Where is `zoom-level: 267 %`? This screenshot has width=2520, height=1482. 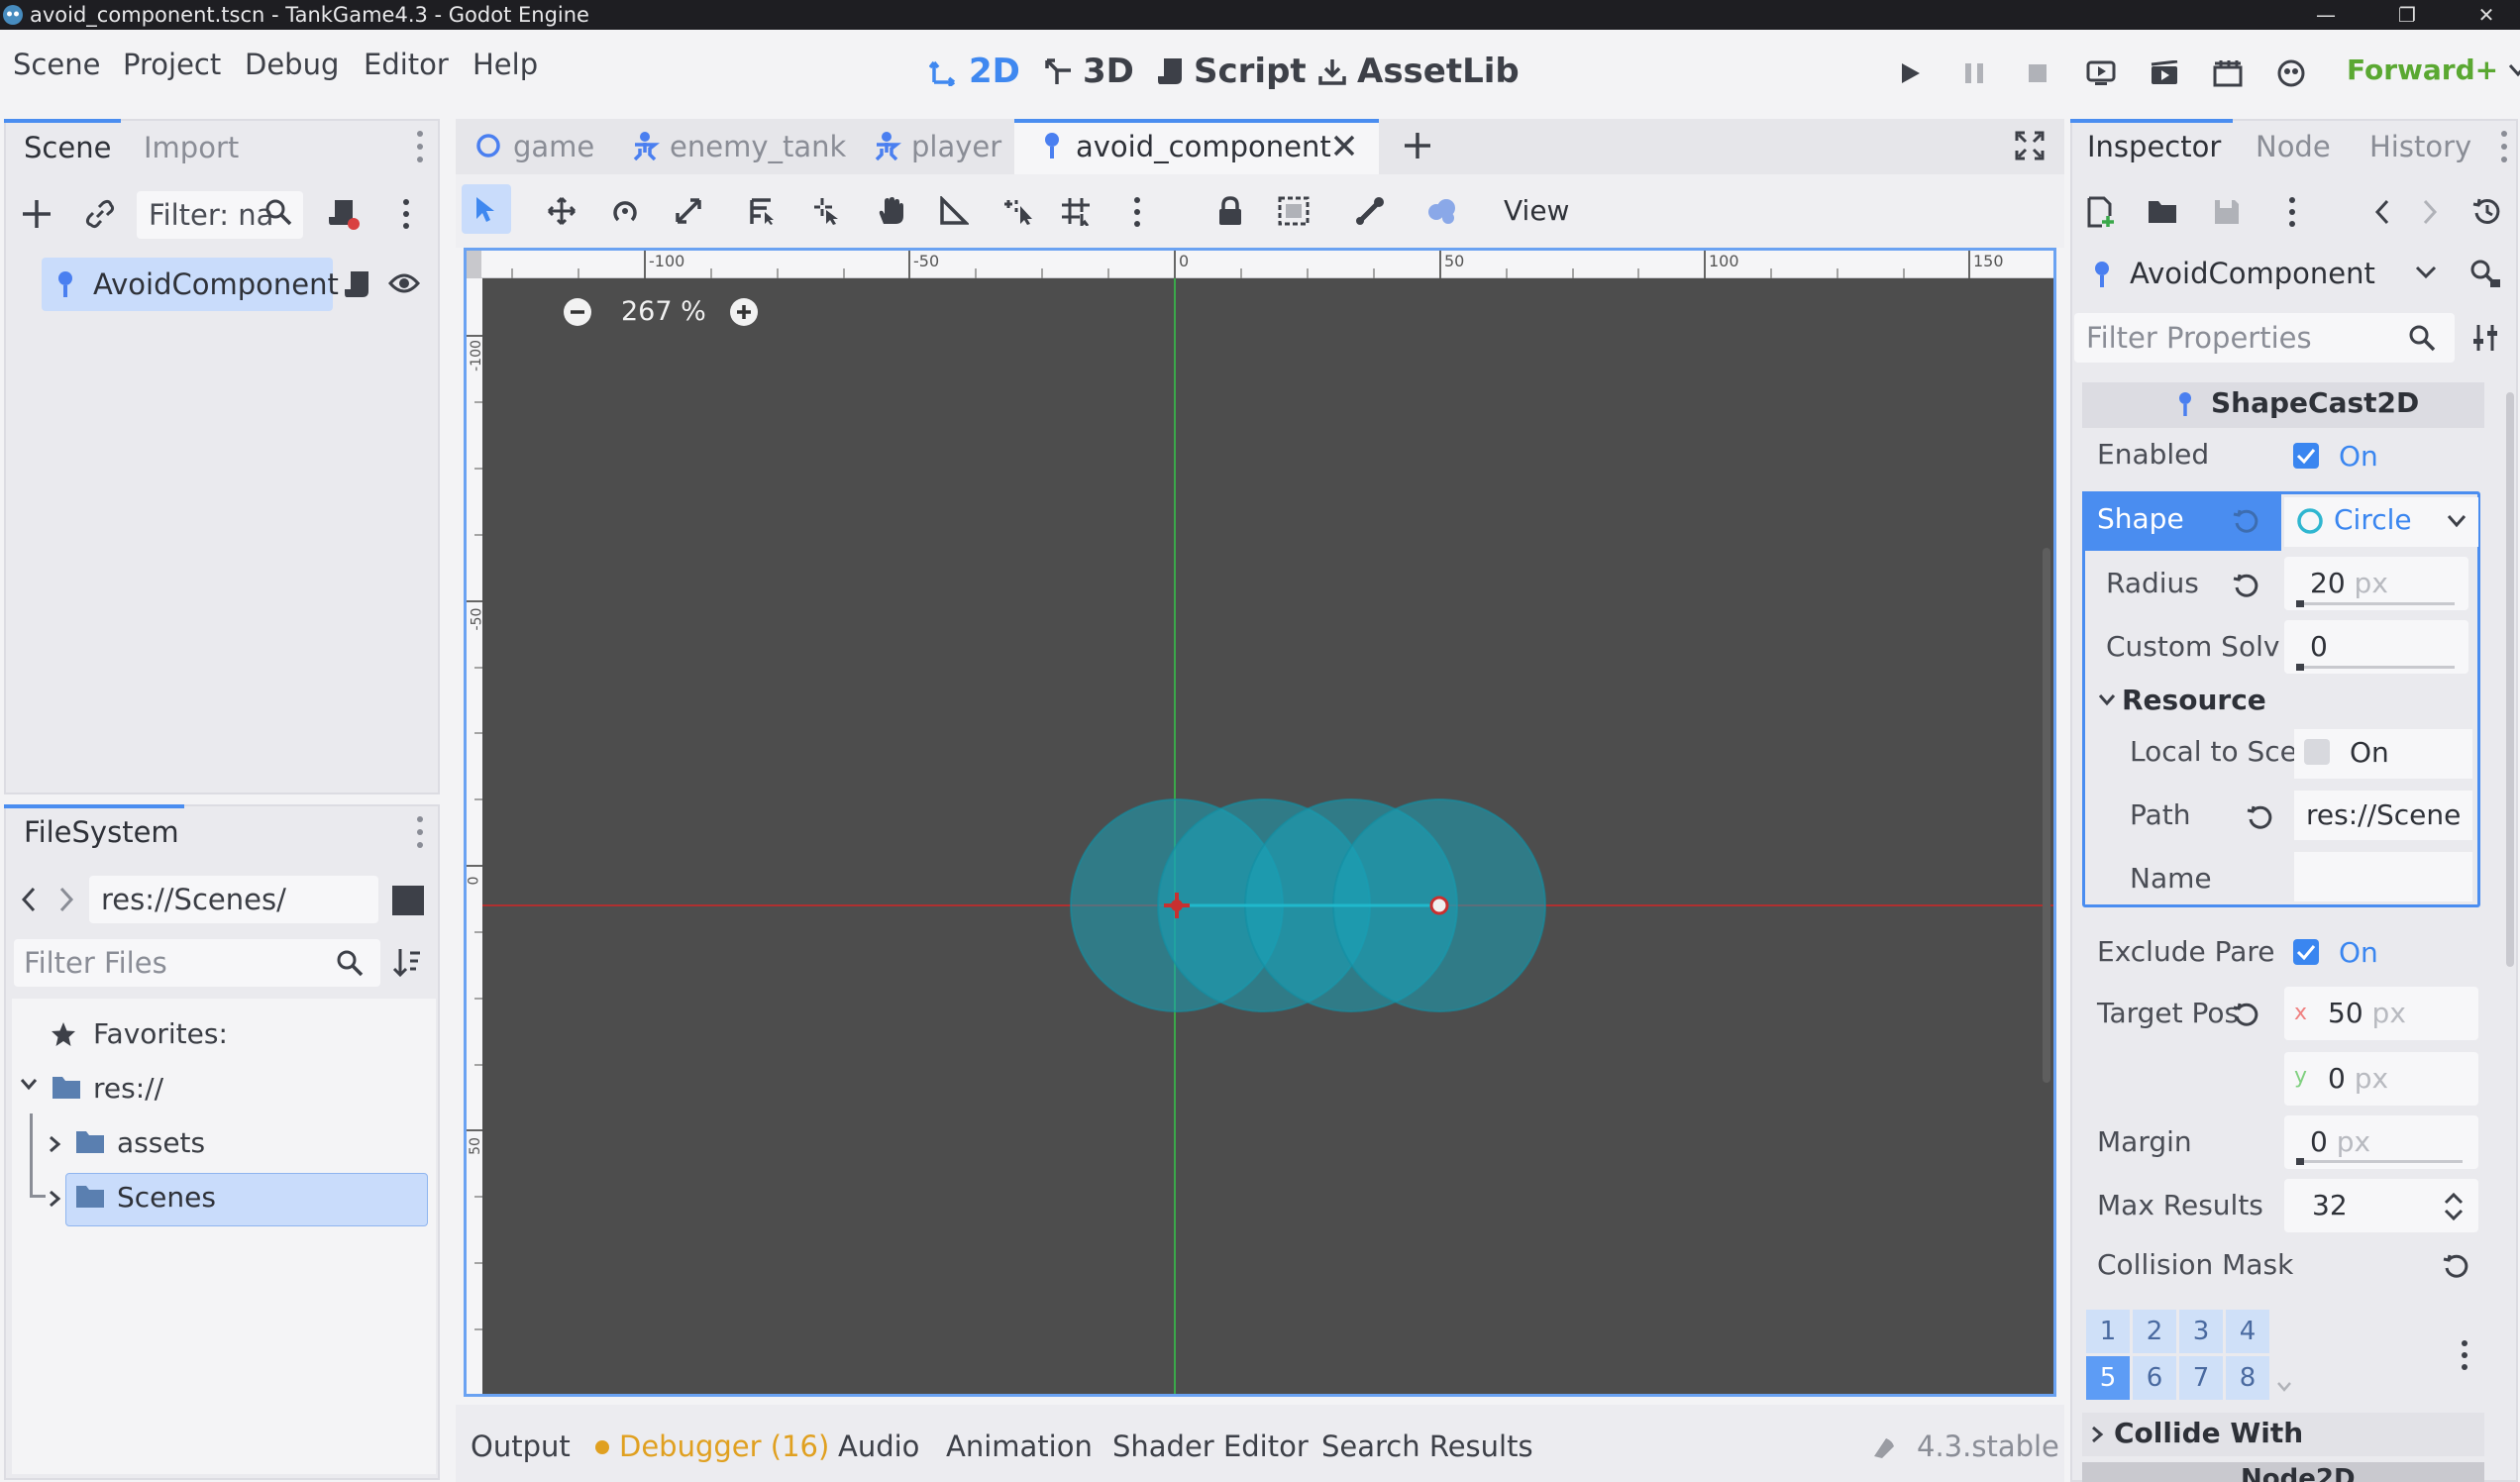 zoom-level: 267 % is located at coordinates (663, 311).